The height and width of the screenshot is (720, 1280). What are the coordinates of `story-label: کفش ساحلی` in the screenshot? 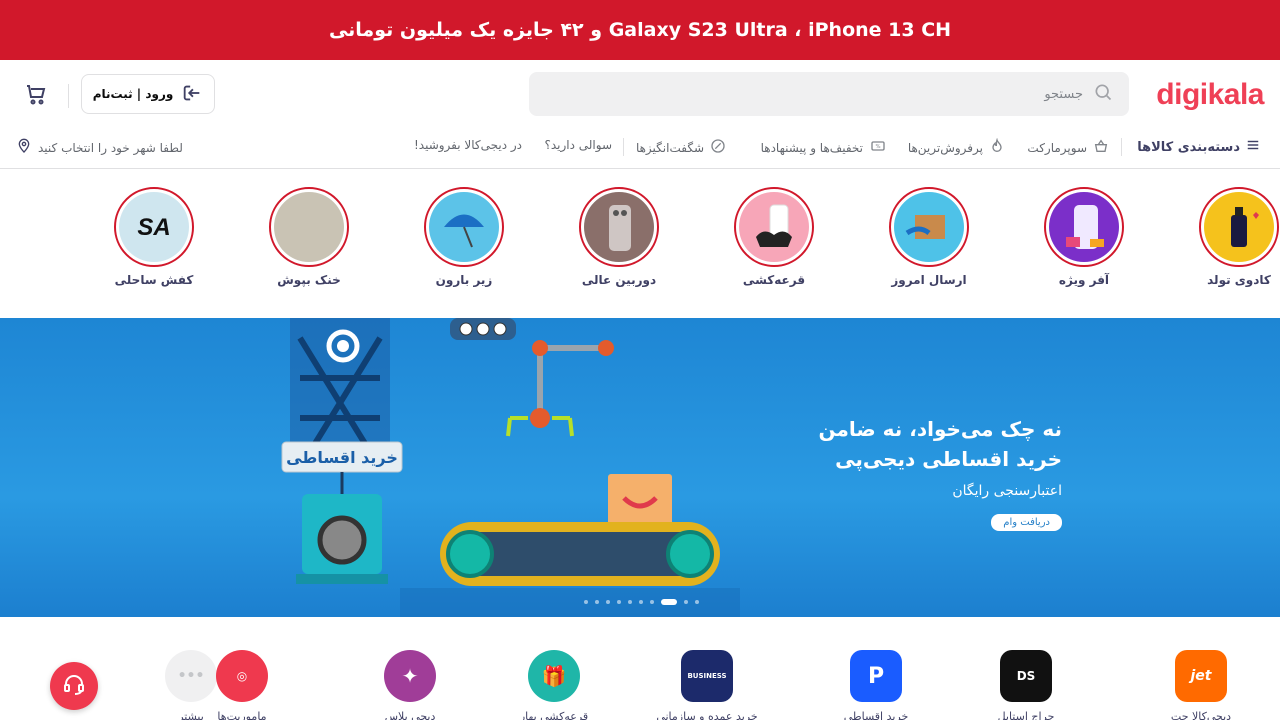 It's located at (154, 280).